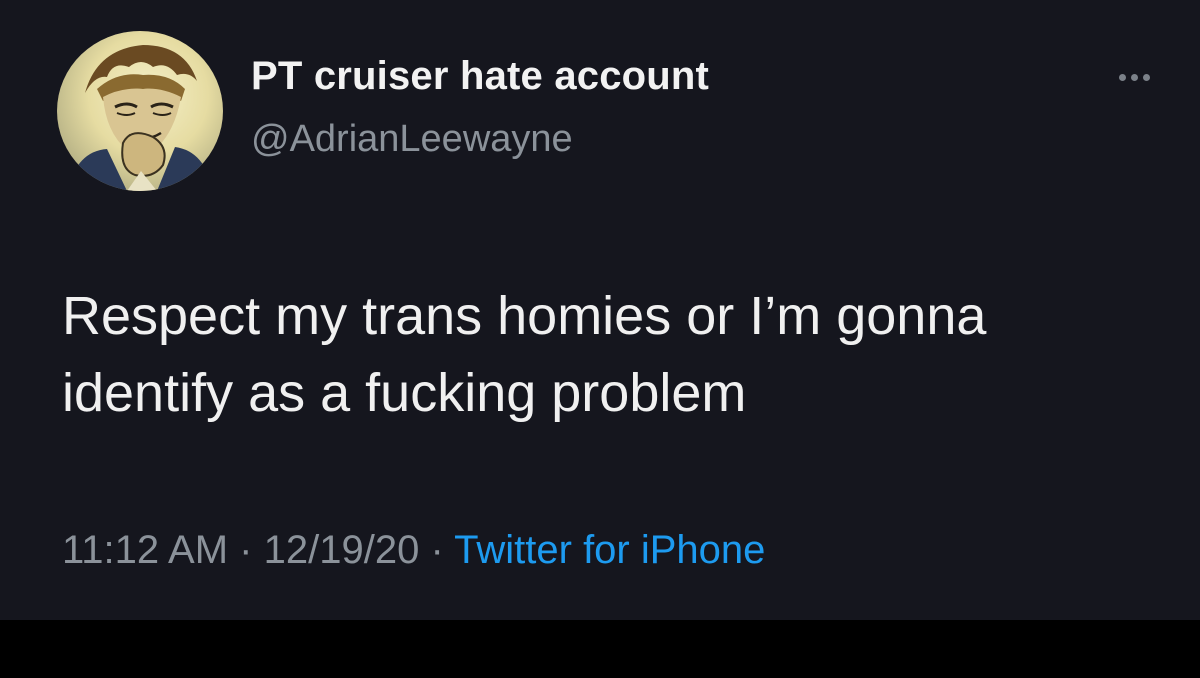 The image size is (1200, 678). What do you see at coordinates (1122, 77) in the screenshot?
I see `more-options-icon` at bounding box center [1122, 77].